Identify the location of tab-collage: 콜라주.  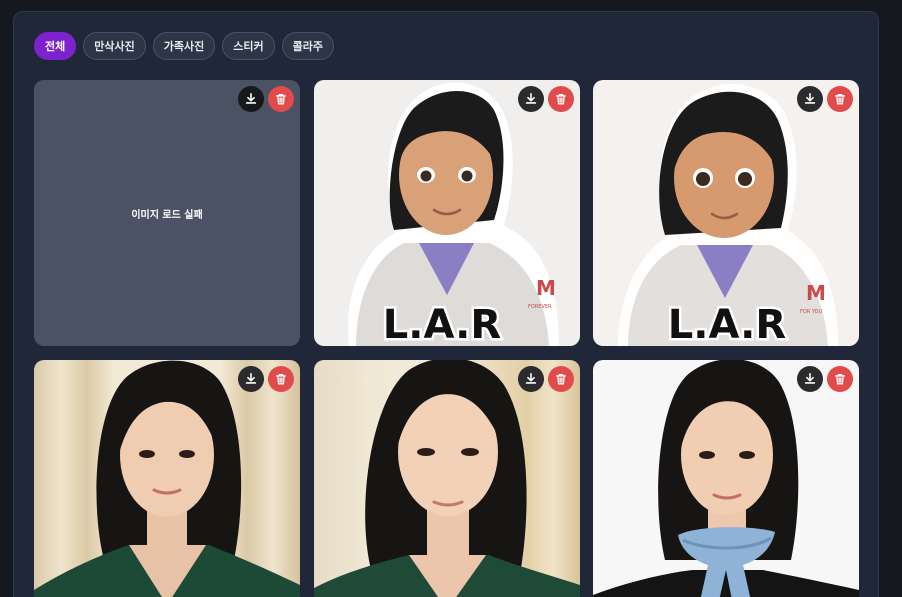
(307, 46).